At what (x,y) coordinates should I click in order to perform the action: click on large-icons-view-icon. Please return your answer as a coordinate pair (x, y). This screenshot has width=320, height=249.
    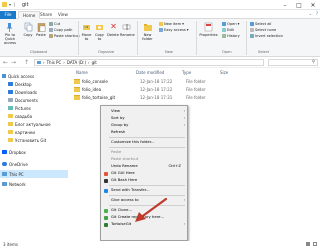
    Looking at the image, I should click on (315, 244).